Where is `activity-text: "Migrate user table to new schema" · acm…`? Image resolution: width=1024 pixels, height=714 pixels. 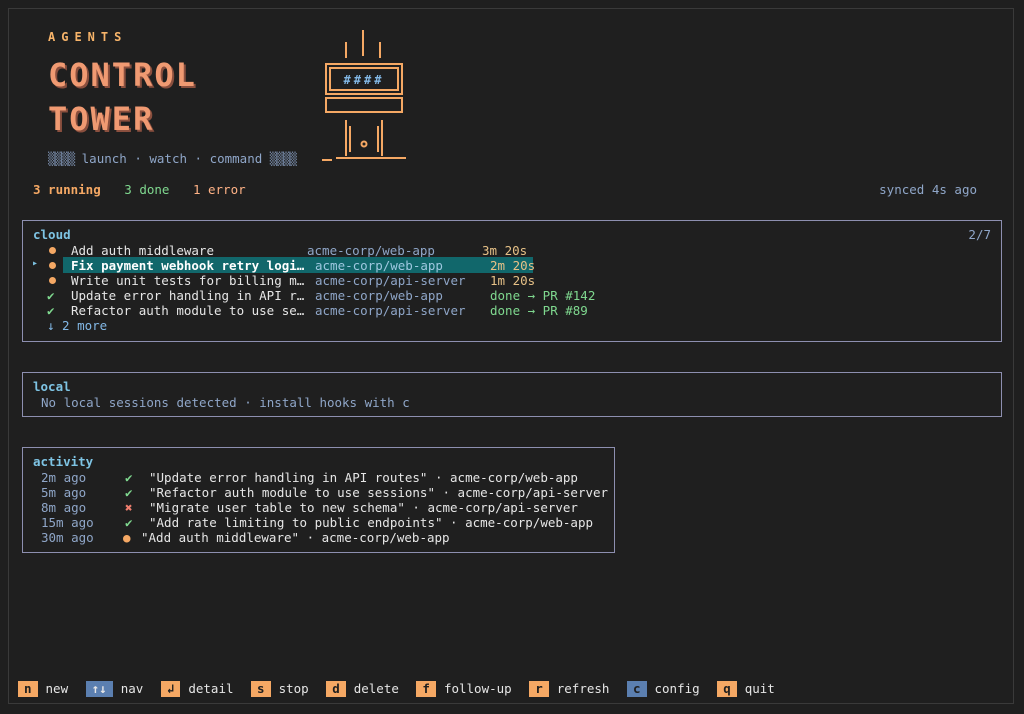
activity-text: "Migrate user table to new schema" · acm… is located at coordinates (363, 507).